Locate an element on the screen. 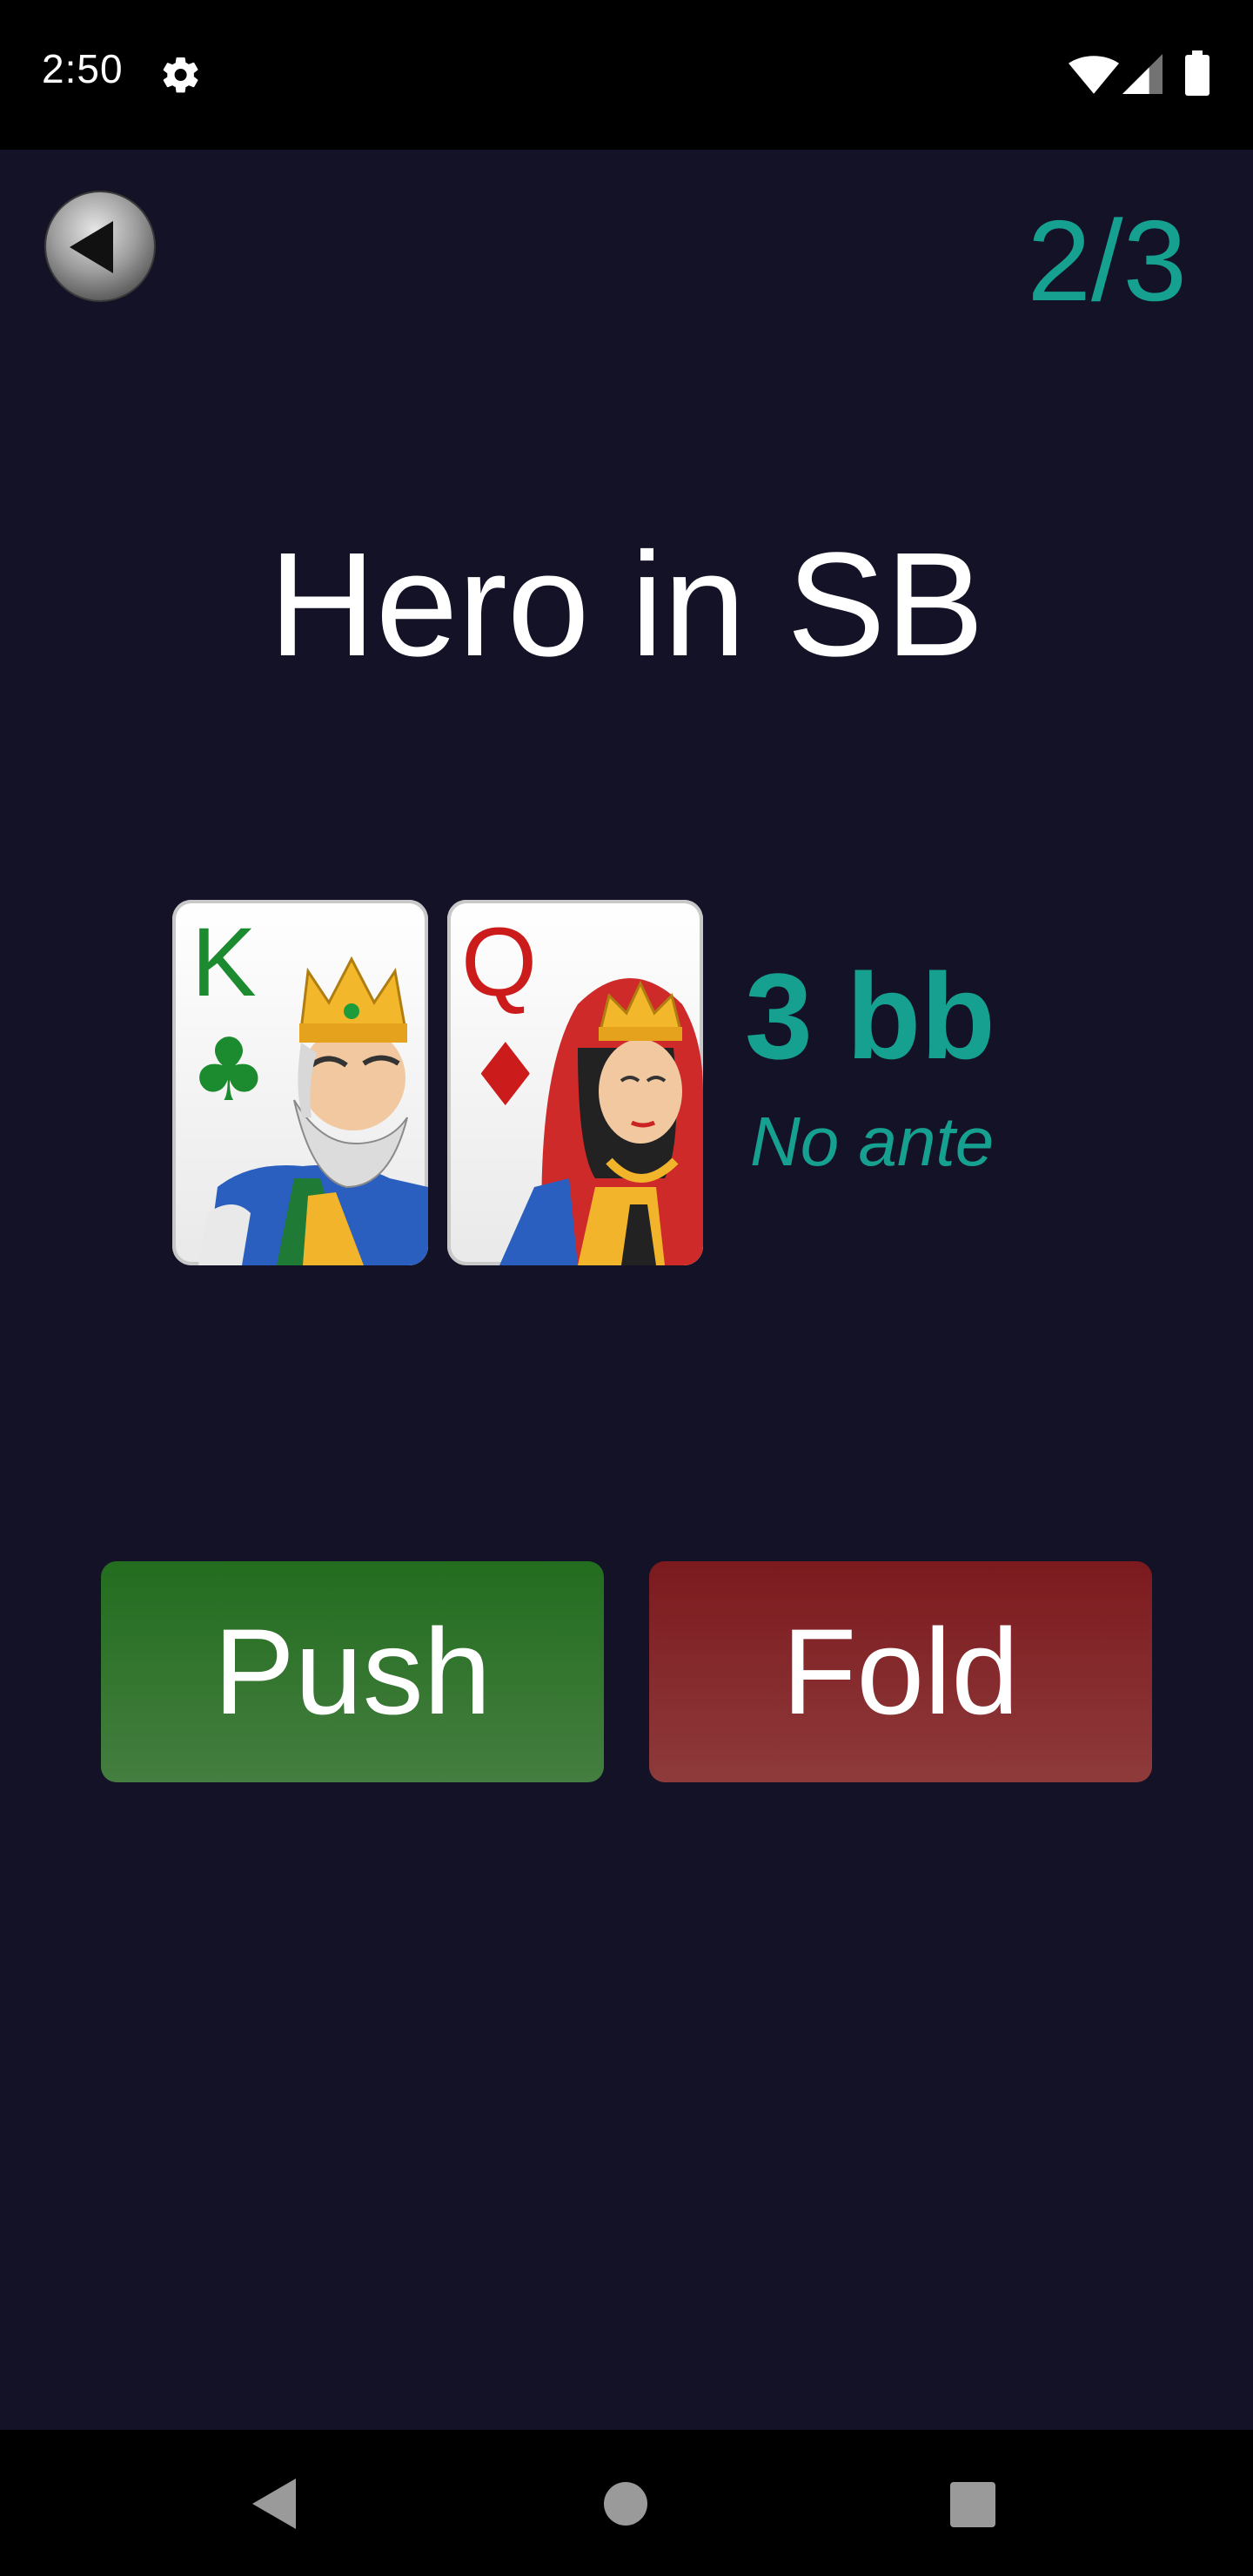 Image resolution: width=1253 pixels, height=2576 pixels. status-time: 2:50 is located at coordinates (83, 68).